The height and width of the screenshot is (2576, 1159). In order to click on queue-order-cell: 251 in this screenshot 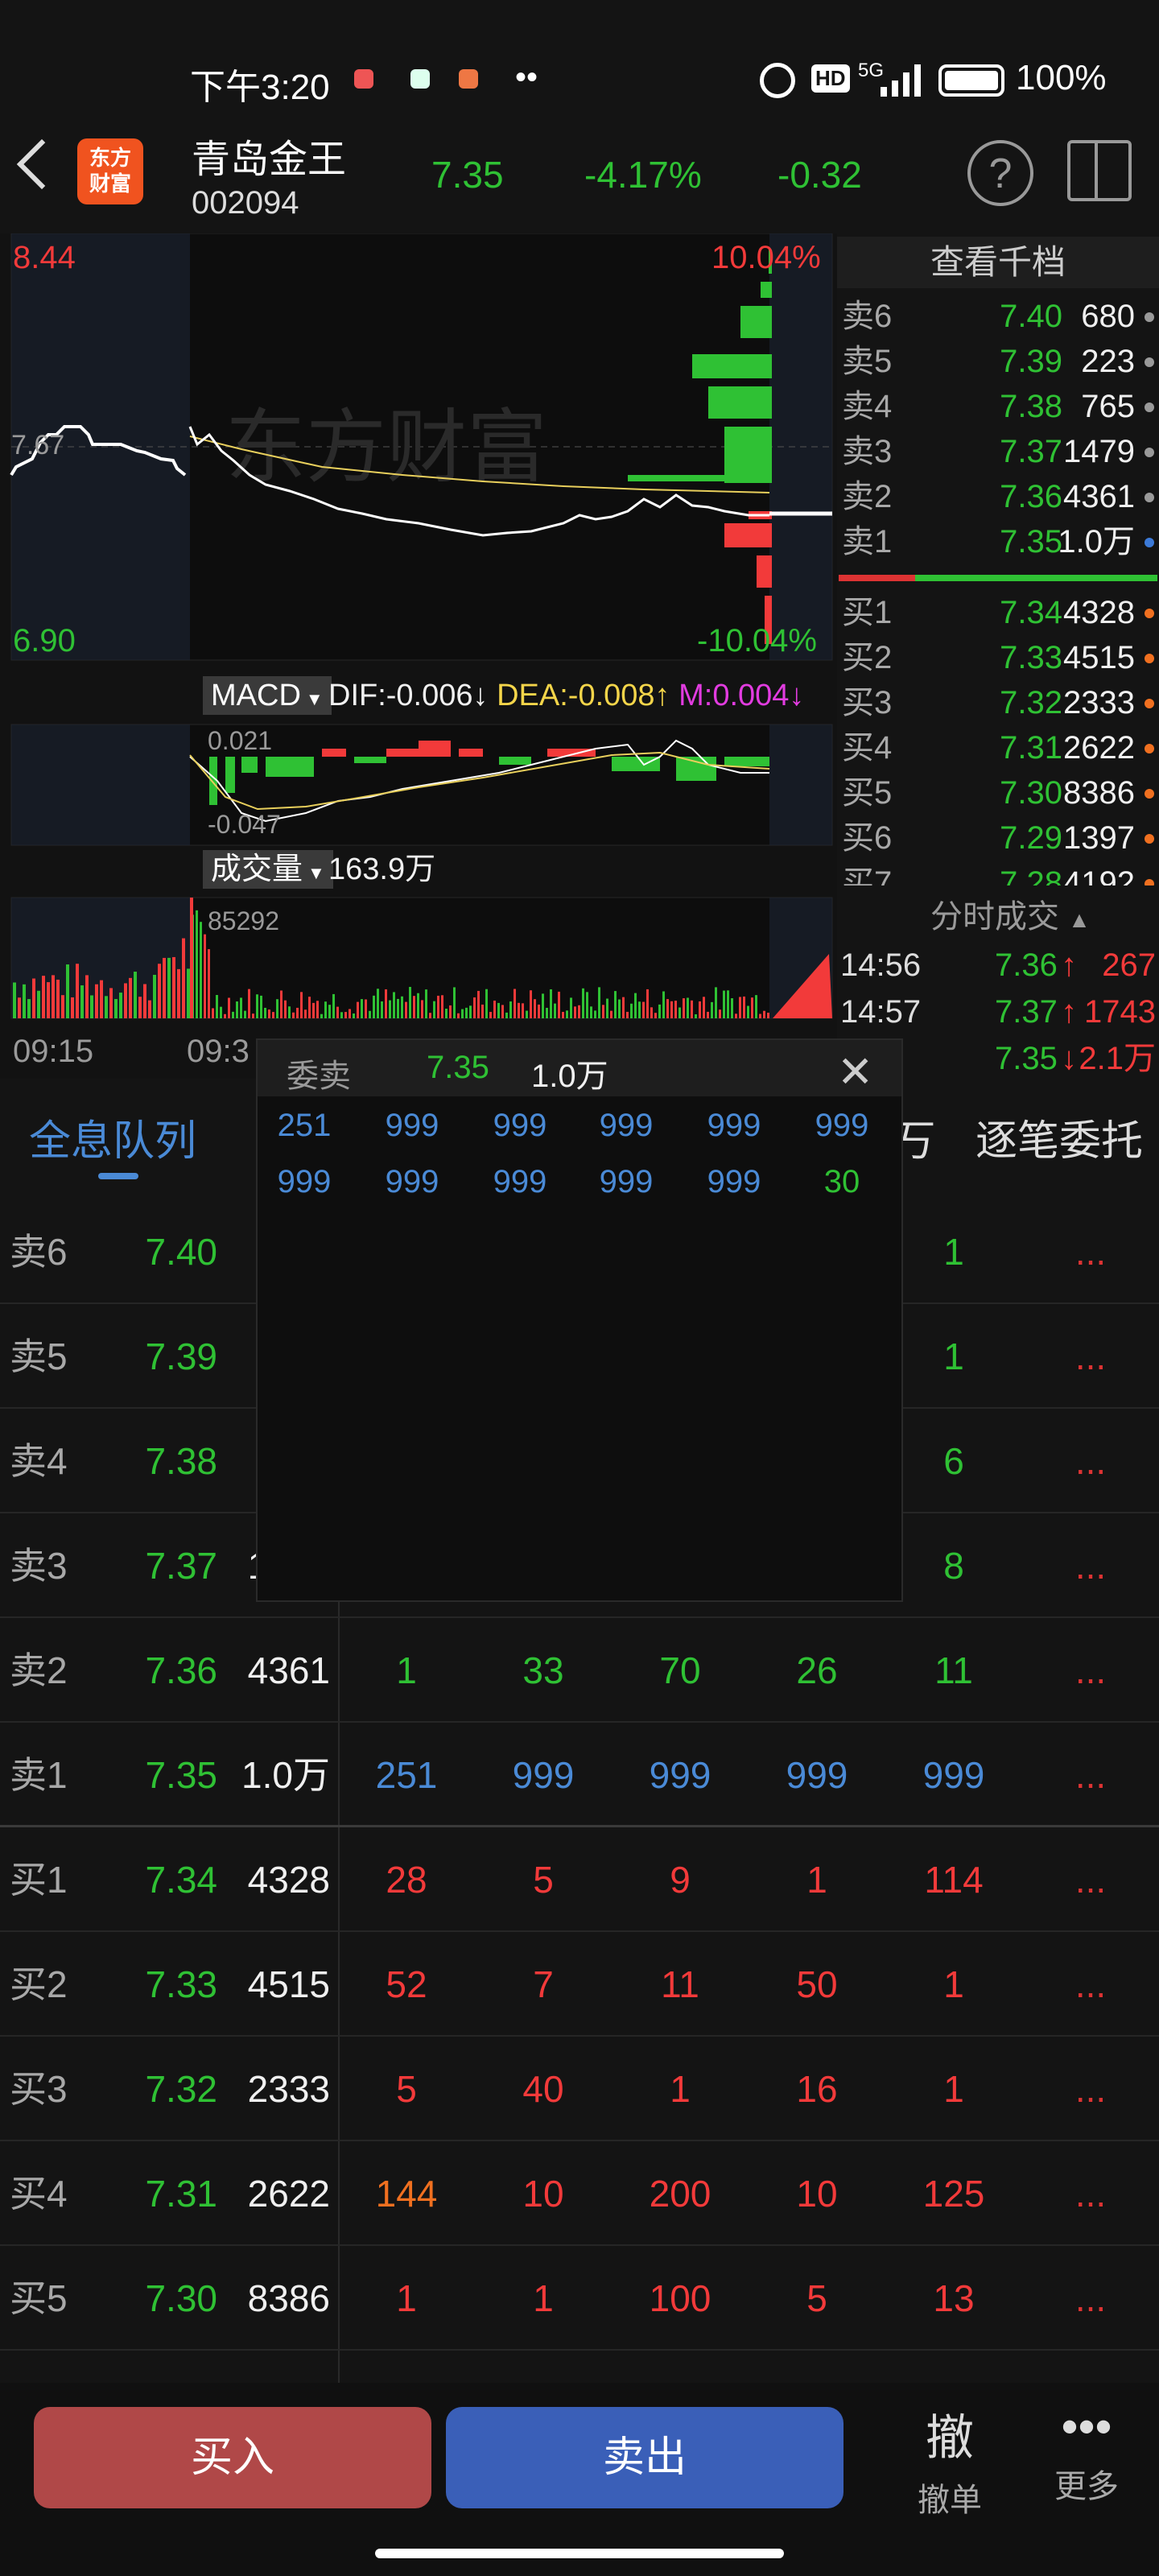, I will do `click(406, 1775)`.